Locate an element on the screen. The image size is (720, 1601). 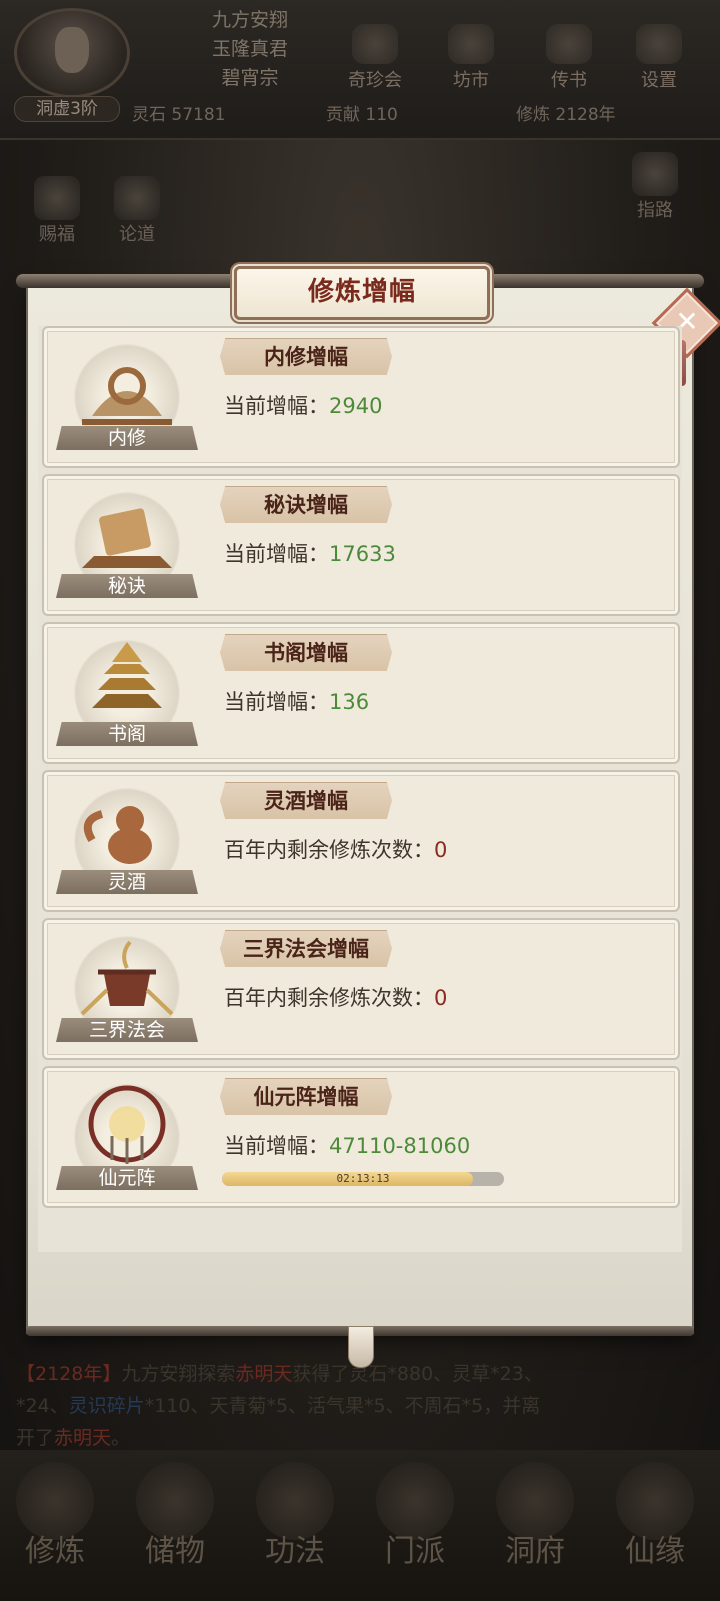
avatar-face is located at coordinates (72, 50).